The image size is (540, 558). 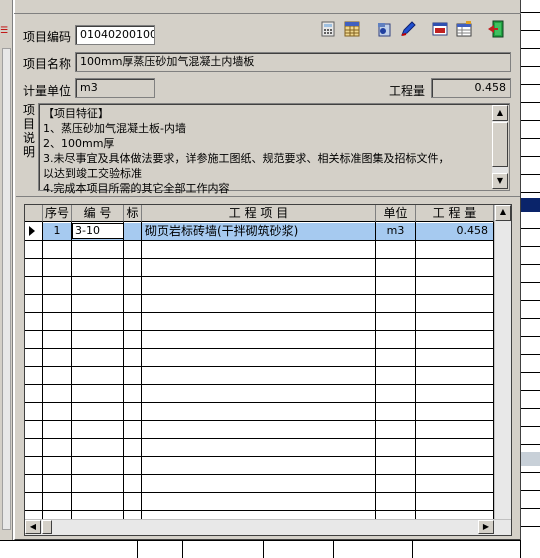 What do you see at coordinates (352, 31) in the screenshot?
I see `table-icon` at bounding box center [352, 31].